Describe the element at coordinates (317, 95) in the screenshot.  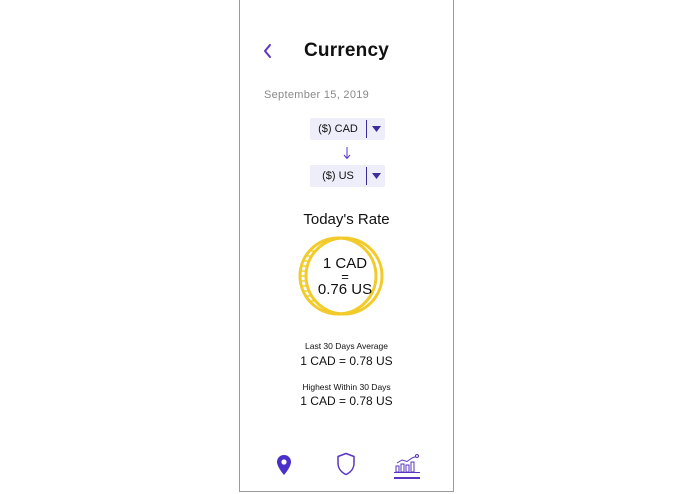
I see `date-label: September 15, 2019` at that location.